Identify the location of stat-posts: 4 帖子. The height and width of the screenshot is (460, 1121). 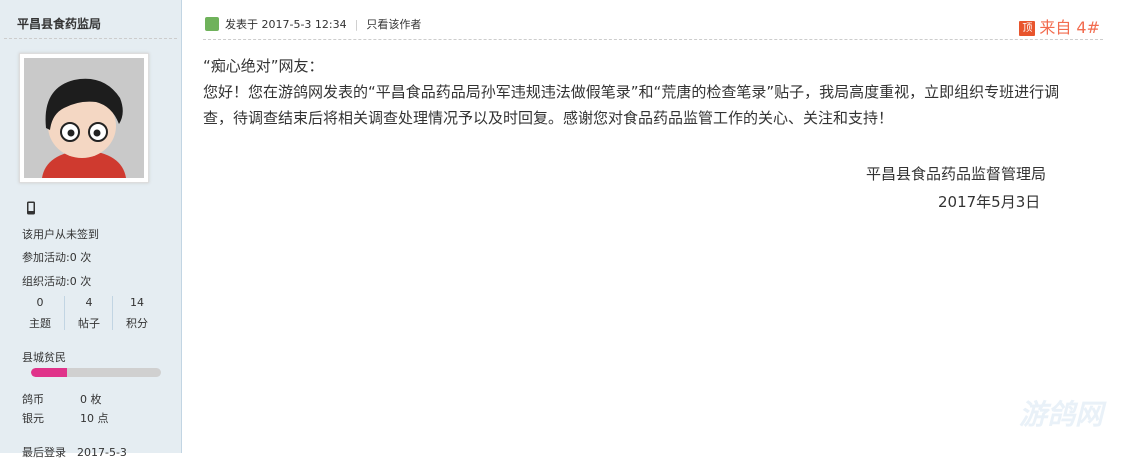
(88, 313).